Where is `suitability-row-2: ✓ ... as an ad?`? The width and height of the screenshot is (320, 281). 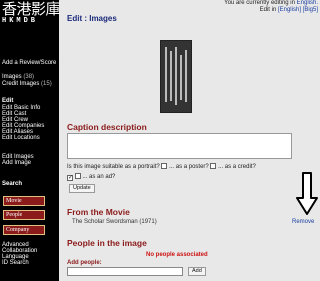
suitability-row-2: ✓ ... as an ad? is located at coordinates (91, 177).